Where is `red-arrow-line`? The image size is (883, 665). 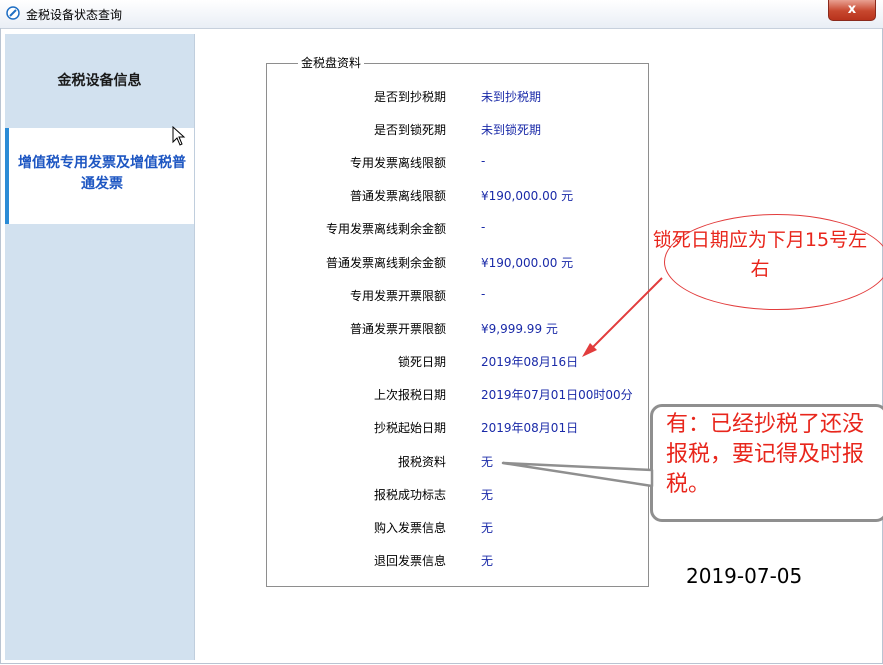
red-arrow-line is located at coordinates (625, 315).